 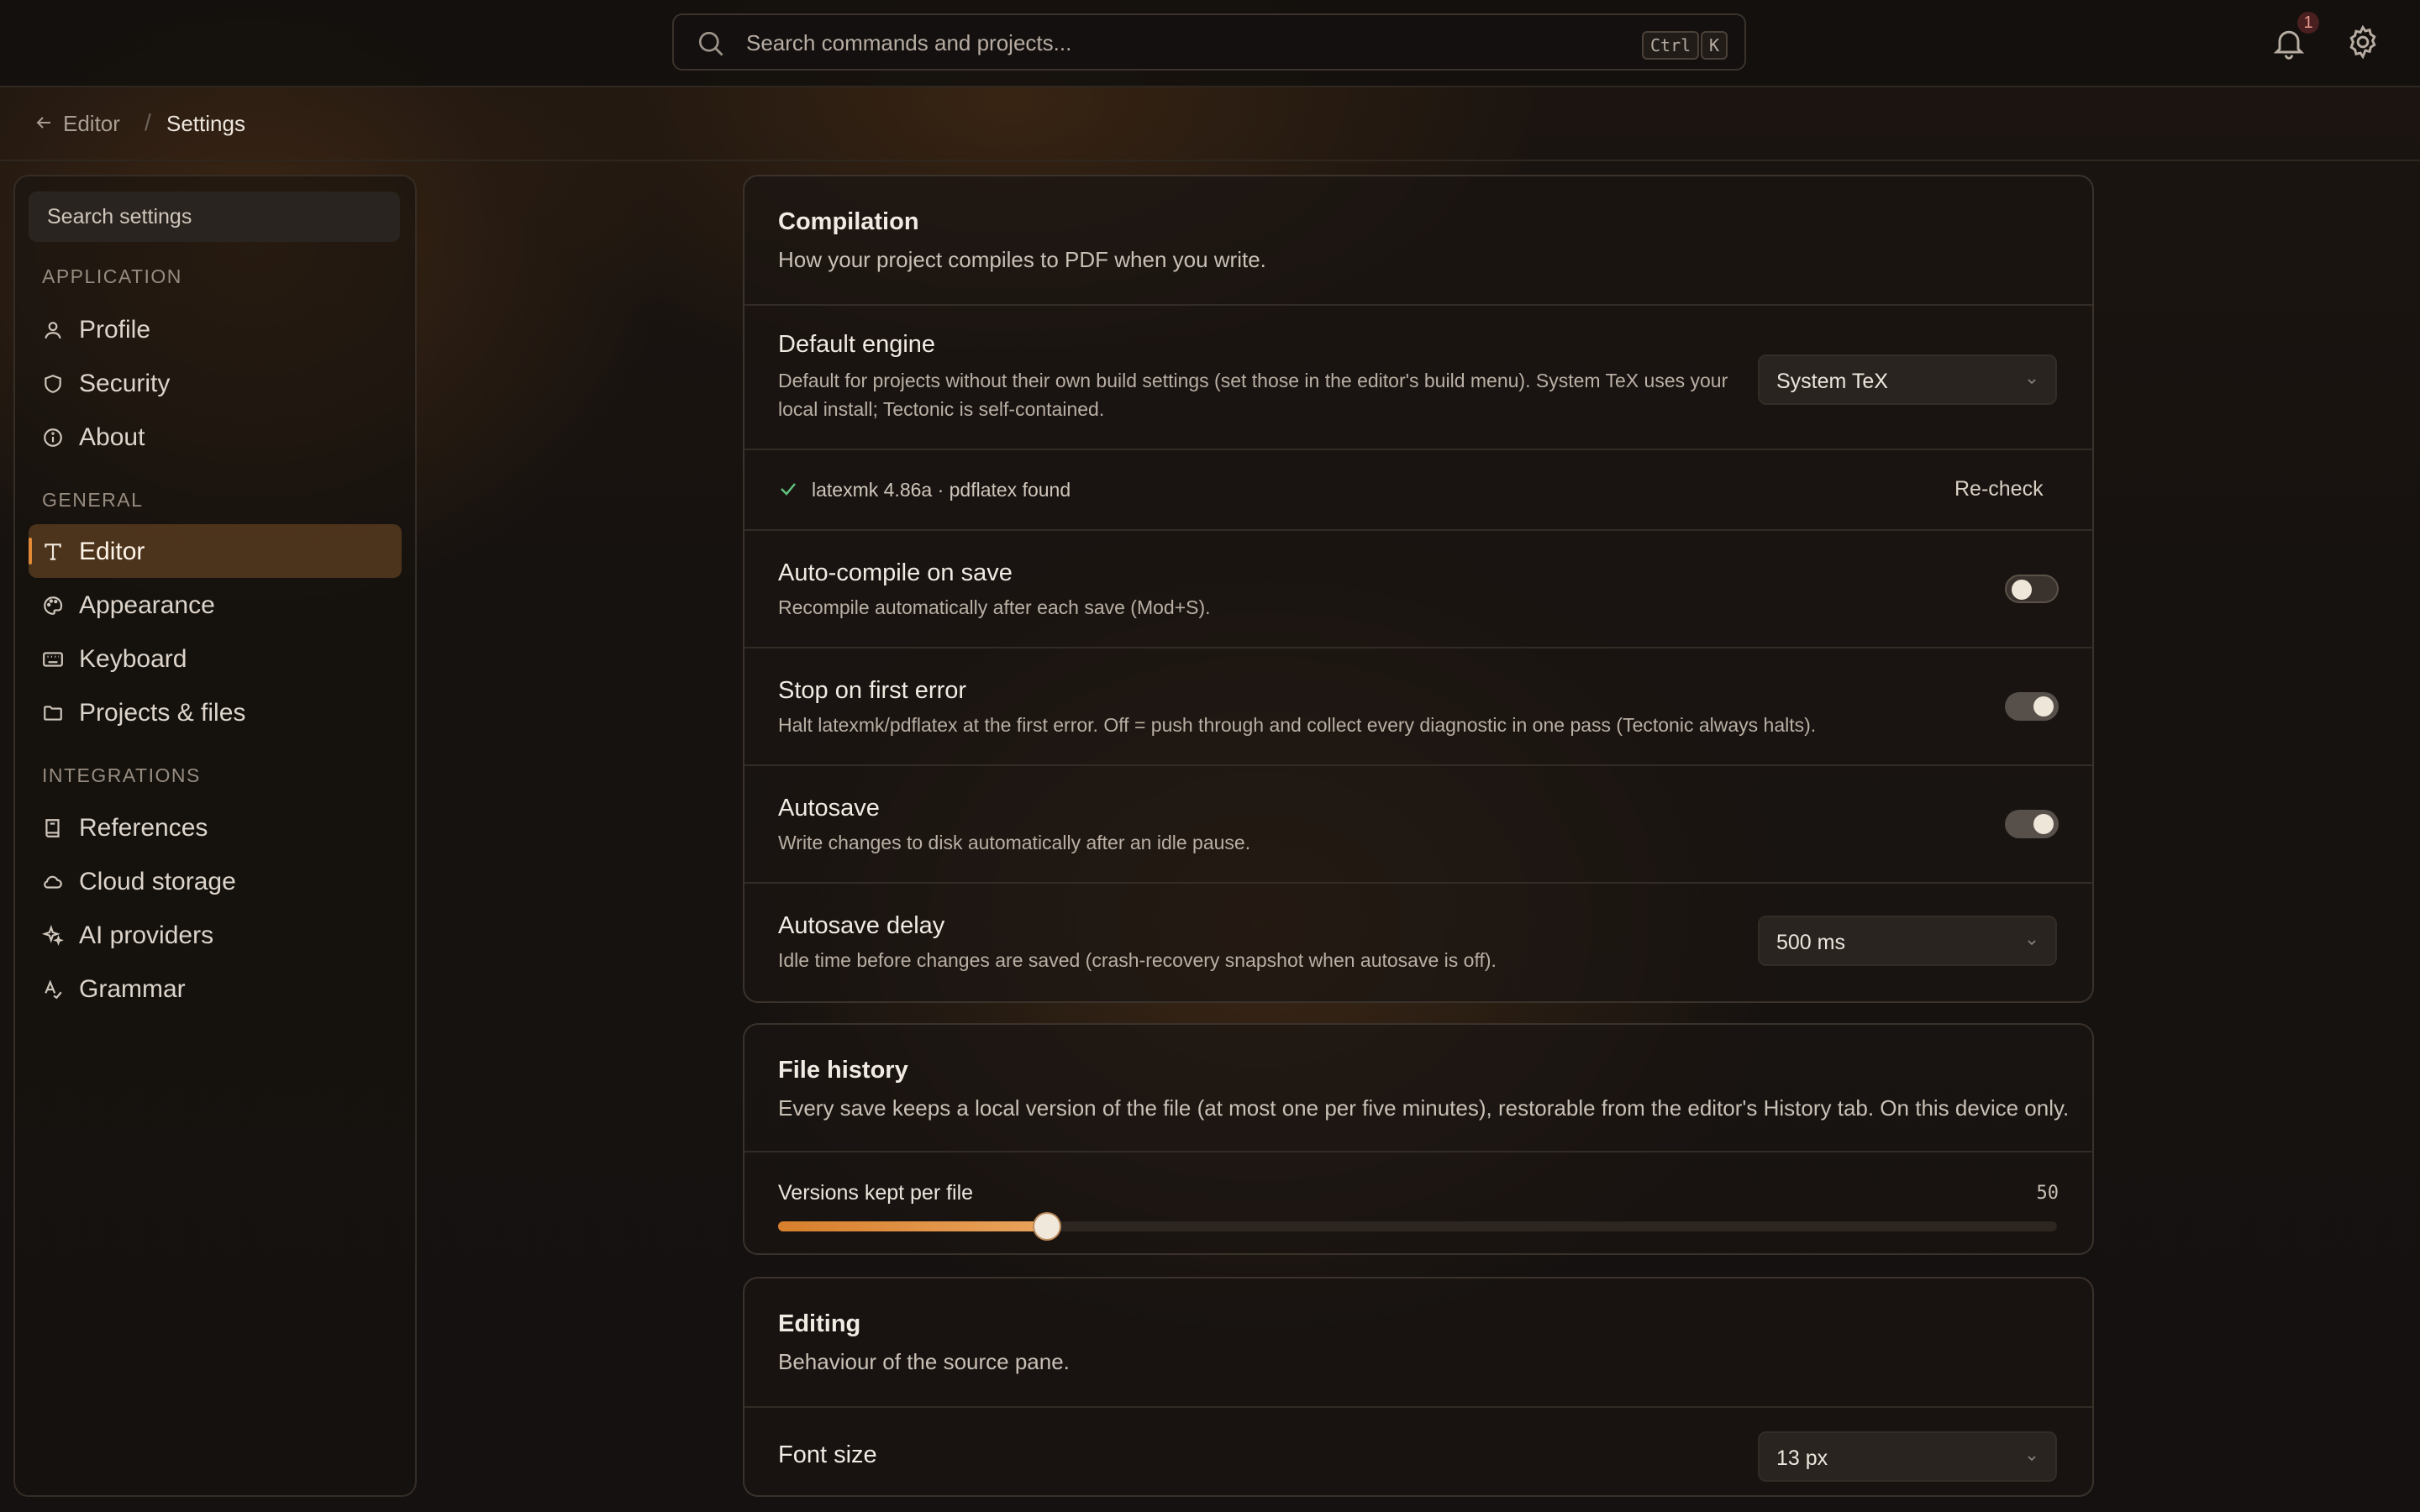 What do you see at coordinates (143, 828) in the screenshot?
I see `sidebar-item-label: References` at bounding box center [143, 828].